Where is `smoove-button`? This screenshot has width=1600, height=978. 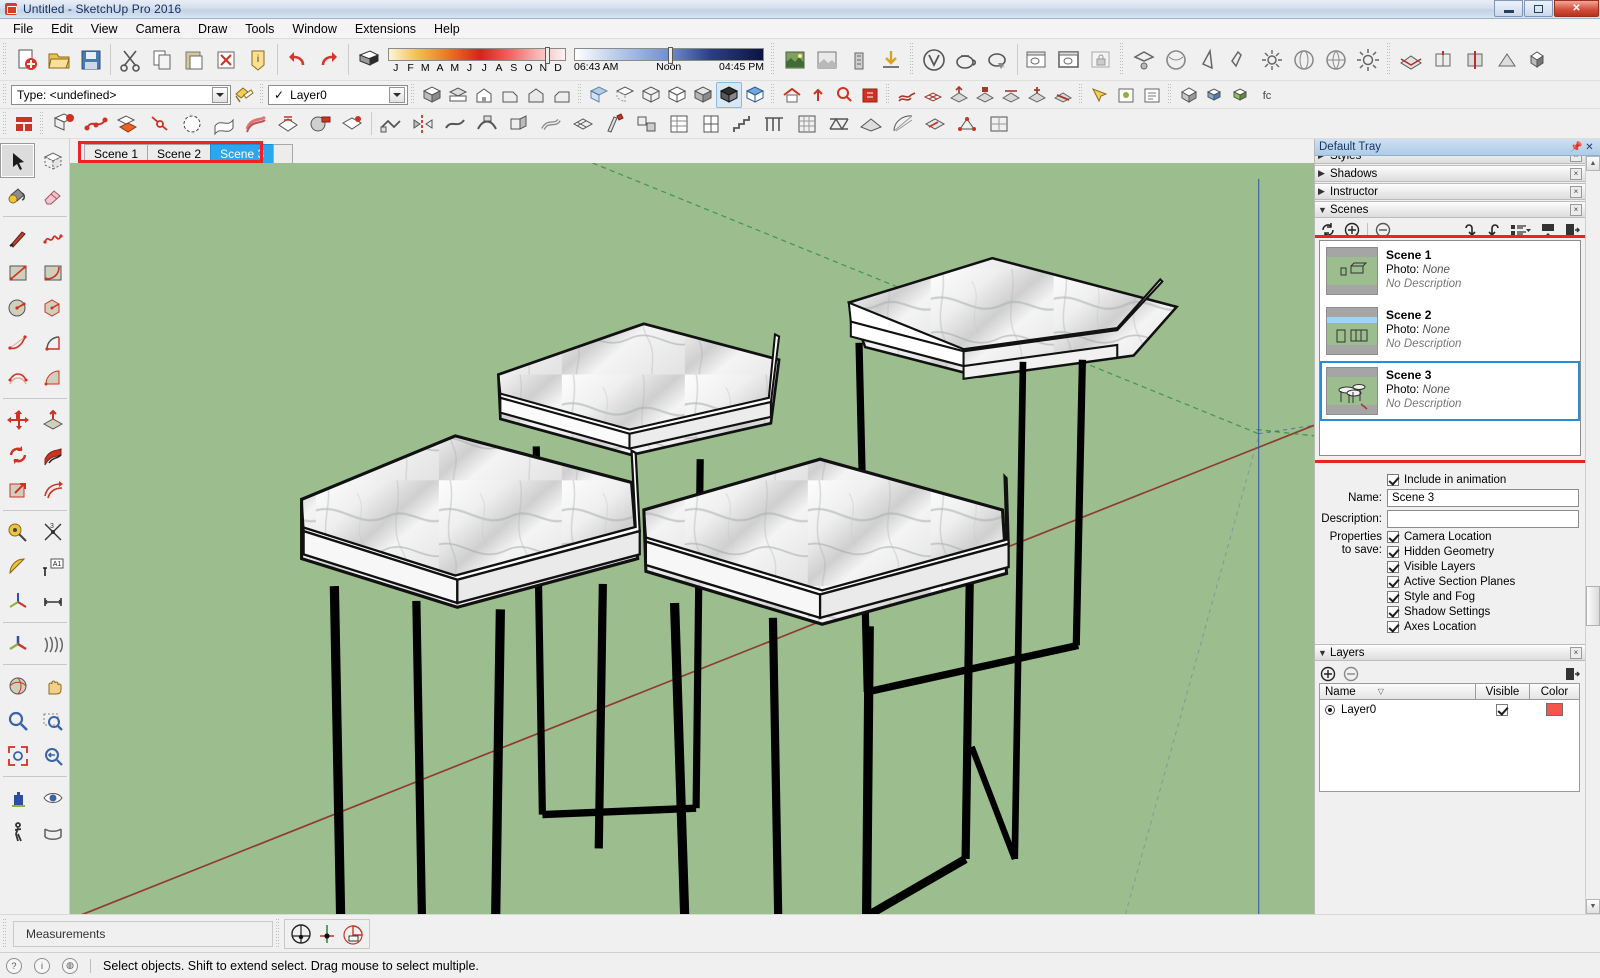
smoove-button is located at coordinates (959, 95).